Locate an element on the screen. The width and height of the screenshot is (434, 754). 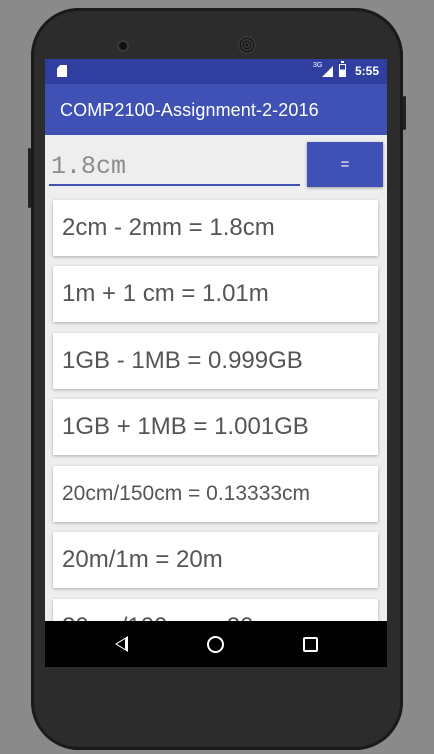
history-item: 1GB + 1MB = 1.001GB is located at coordinates (215, 427).